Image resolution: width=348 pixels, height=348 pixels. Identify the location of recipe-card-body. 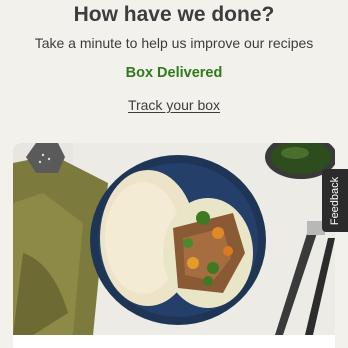
(174, 341).